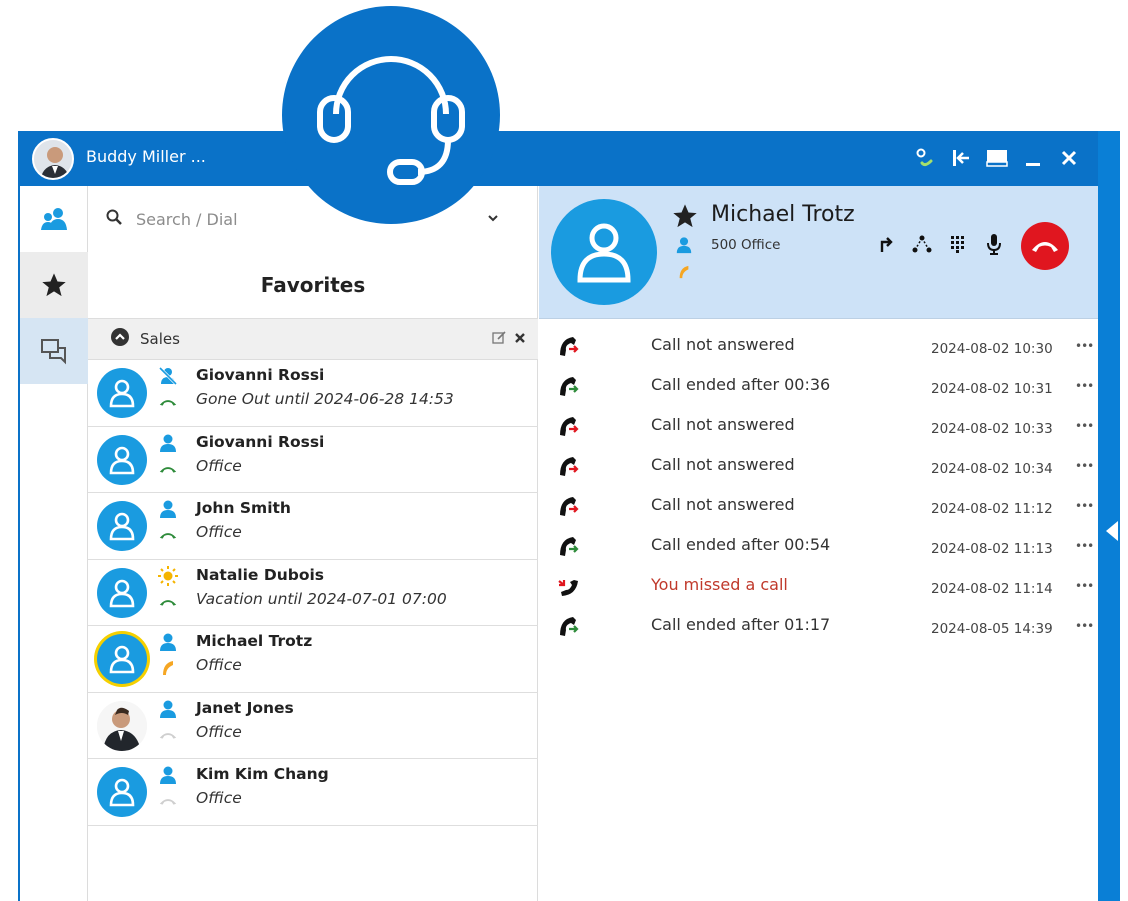  I want to click on chat-nav-icon, so click(54, 351).